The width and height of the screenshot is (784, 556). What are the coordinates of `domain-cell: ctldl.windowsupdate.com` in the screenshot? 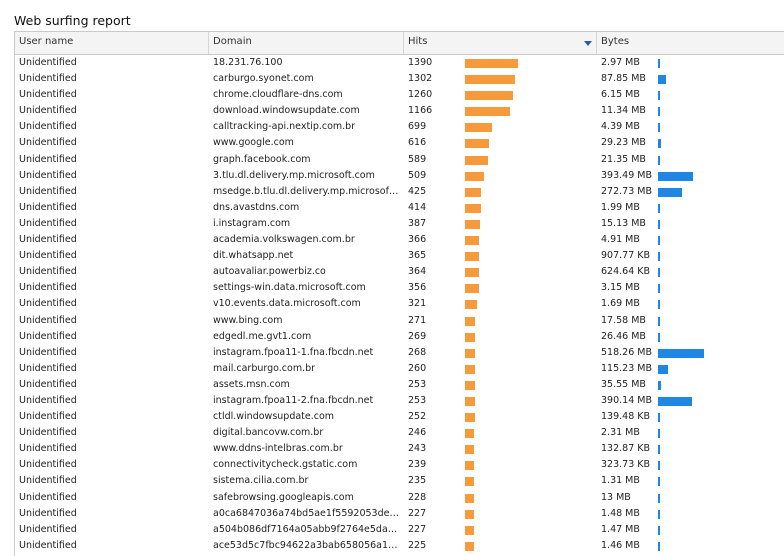 It's located at (274, 417).